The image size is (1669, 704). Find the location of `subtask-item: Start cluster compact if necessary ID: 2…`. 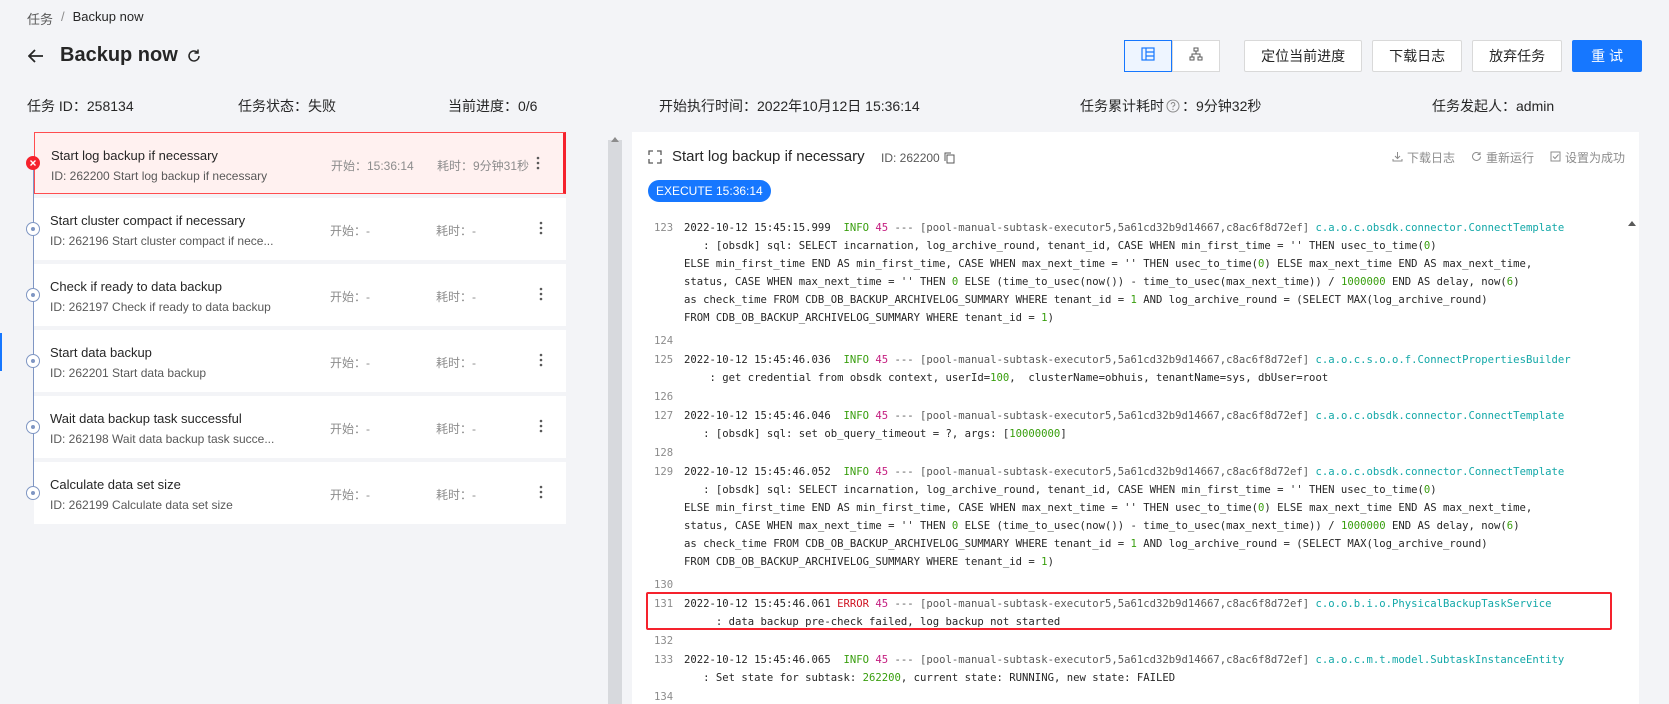

subtask-item: Start cluster compact if necessary ID: 2… is located at coordinates (296, 229).